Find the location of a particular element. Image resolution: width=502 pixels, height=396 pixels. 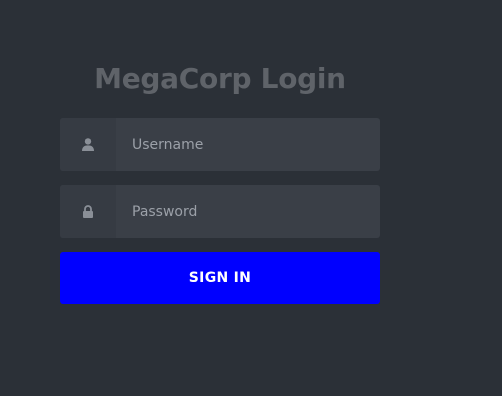

username-field-group is located at coordinates (220, 144).